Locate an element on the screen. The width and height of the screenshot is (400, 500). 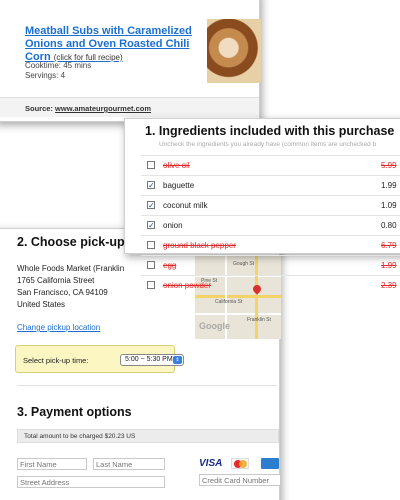
store-country: United States is located at coordinates (41, 304).